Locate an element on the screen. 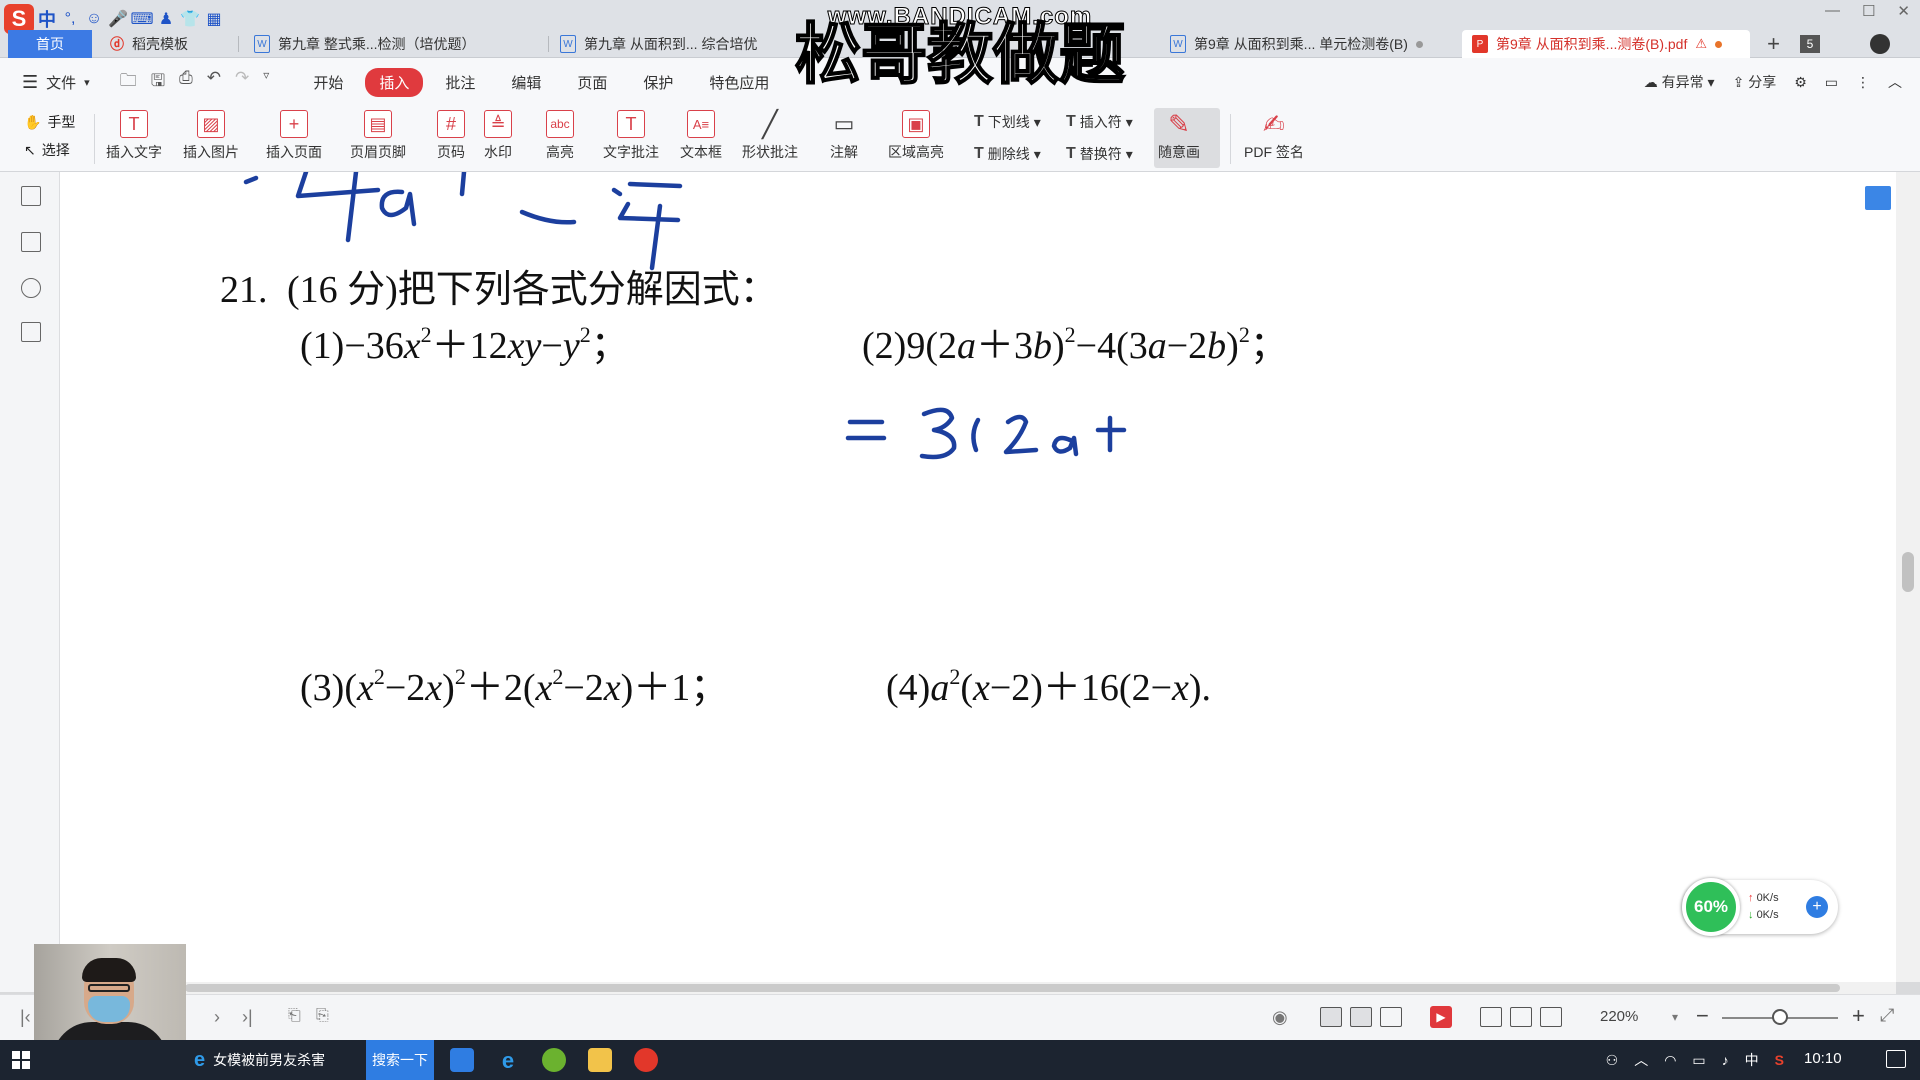 The image size is (1920, 1080). microphone-icon: 🎤 is located at coordinates (118, 19).